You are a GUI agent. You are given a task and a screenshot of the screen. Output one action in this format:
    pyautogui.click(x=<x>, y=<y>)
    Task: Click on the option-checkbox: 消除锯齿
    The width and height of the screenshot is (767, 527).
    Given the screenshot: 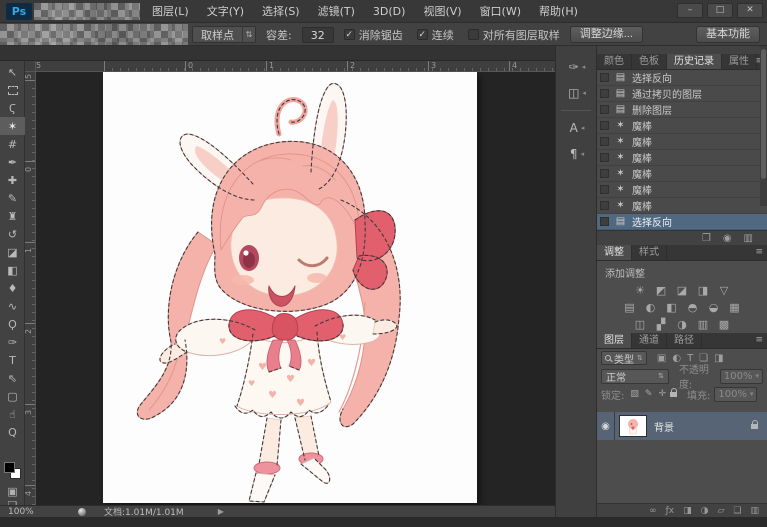 What is the action you would take?
    pyautogui.click(x=373, y=35)
    